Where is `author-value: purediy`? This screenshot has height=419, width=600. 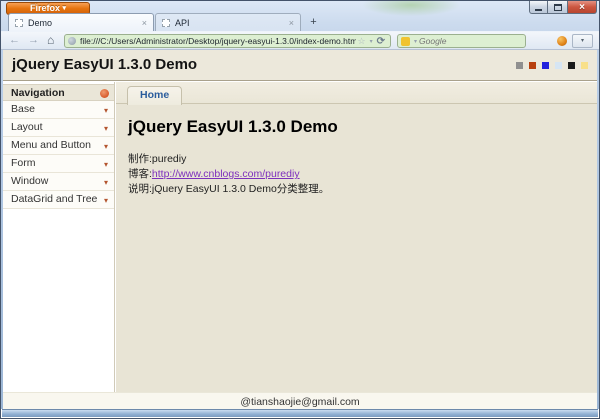 author-value: purediy is located at coordinates (169, 159).